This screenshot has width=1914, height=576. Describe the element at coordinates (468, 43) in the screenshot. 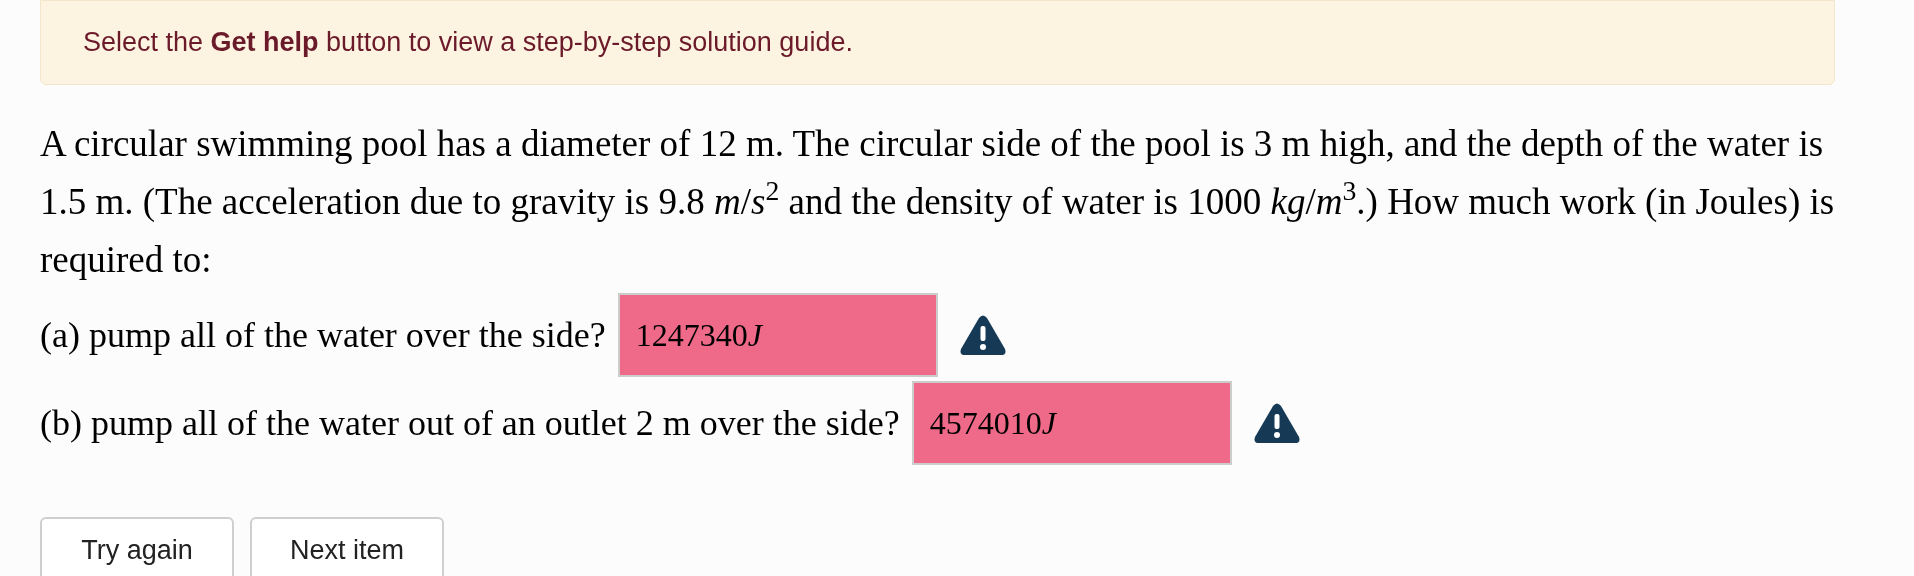

I see `hint-text: Select the Get help button to view a step-by-step solution guide.` at that location.